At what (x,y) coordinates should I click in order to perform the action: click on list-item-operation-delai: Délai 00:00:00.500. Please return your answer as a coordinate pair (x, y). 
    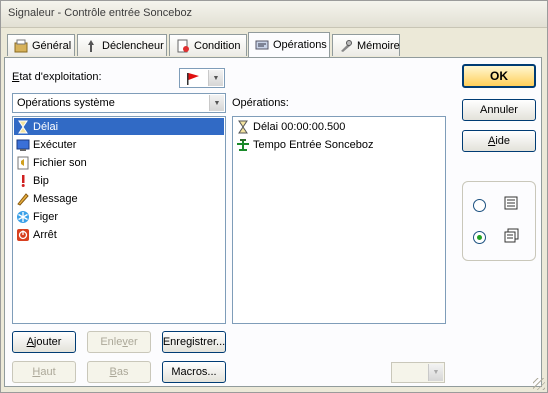
    Looking at the image, I should click on (289, 126).